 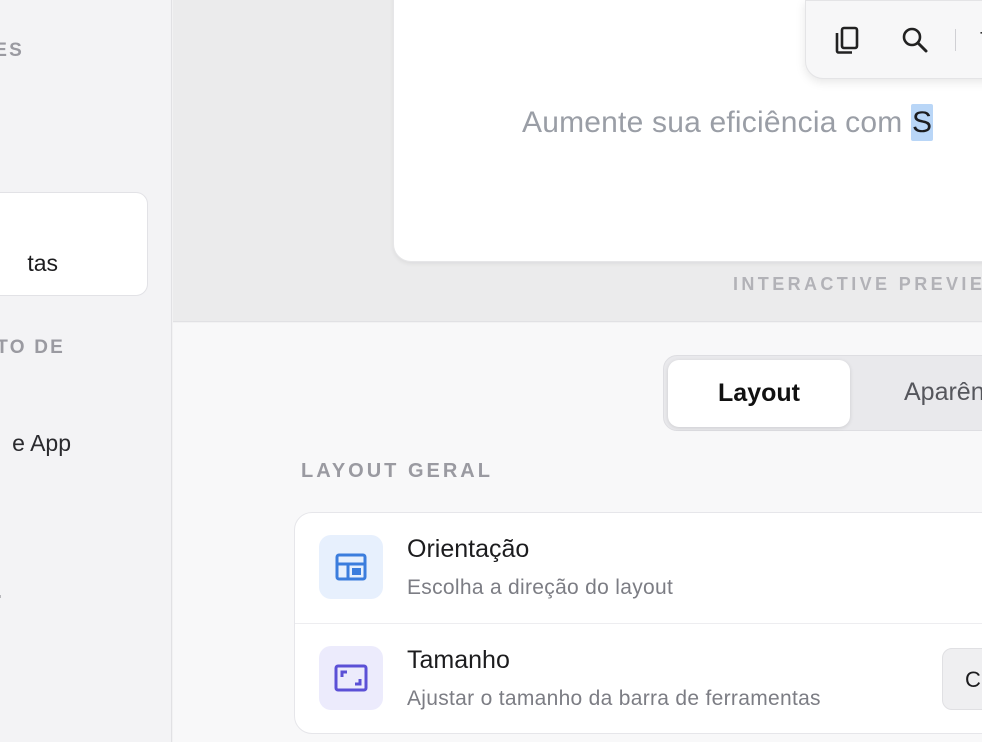 I want to click on setting-row-orientation: Orientação Escolha a direção do layout, so click(x=638, y=568).